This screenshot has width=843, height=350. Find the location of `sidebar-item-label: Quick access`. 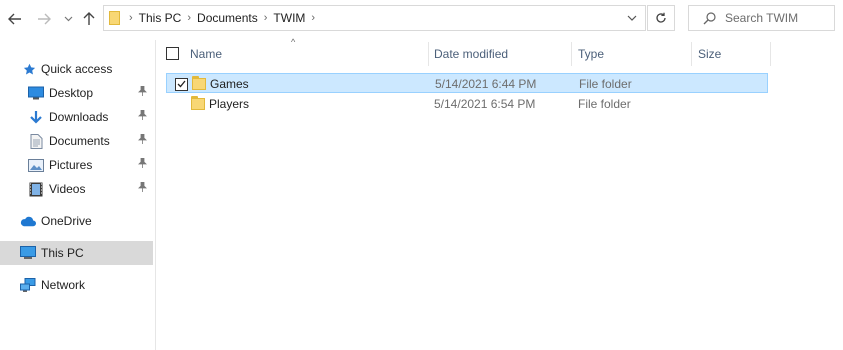

sidebar-item-label: Quick access is located at coordinates (77, 69).